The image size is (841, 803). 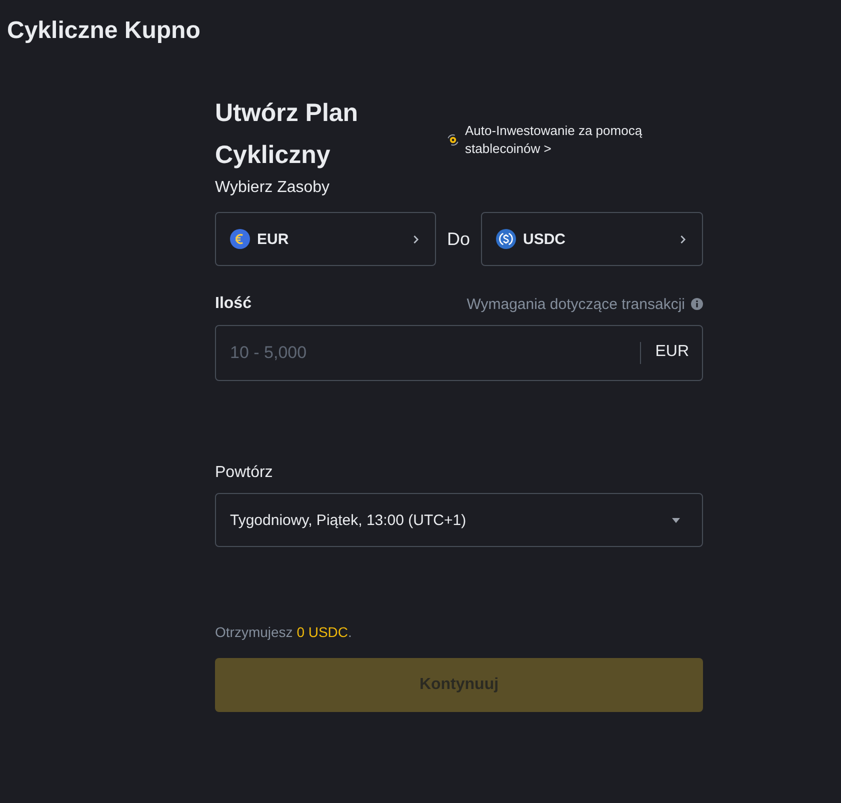 What do you see at coordinates (672, 352) in the screenshot?
I see `currency-label: EUR` at bounding box center [672, 352].